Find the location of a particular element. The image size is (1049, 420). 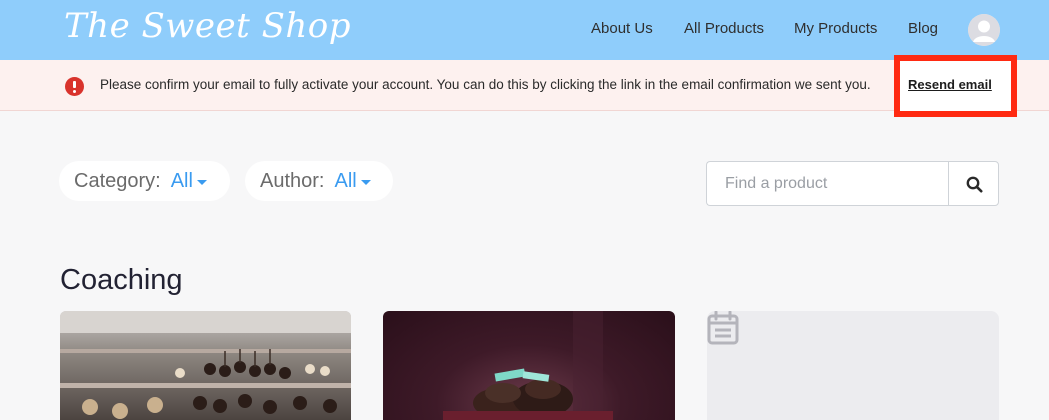

nav-all-products: All Products is located at coordinates (724, 28).